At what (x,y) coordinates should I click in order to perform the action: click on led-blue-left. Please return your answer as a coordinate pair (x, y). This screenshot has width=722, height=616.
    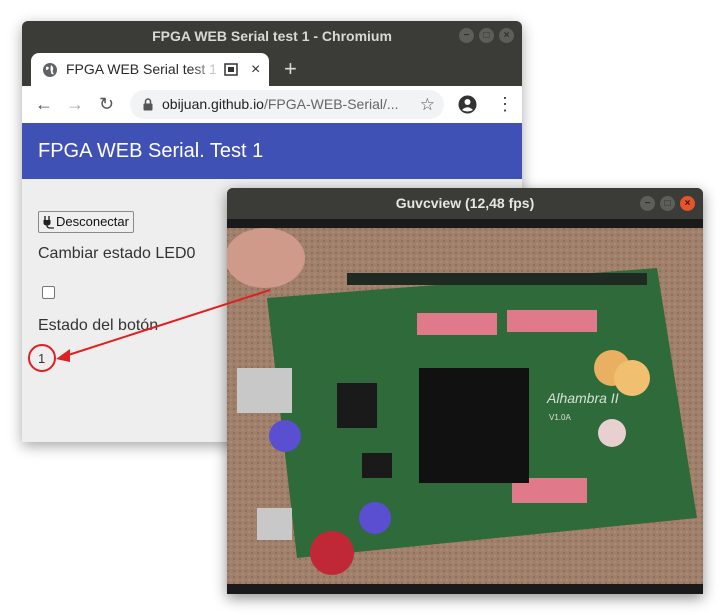
    Looking at the image, I should click on (285, 436).